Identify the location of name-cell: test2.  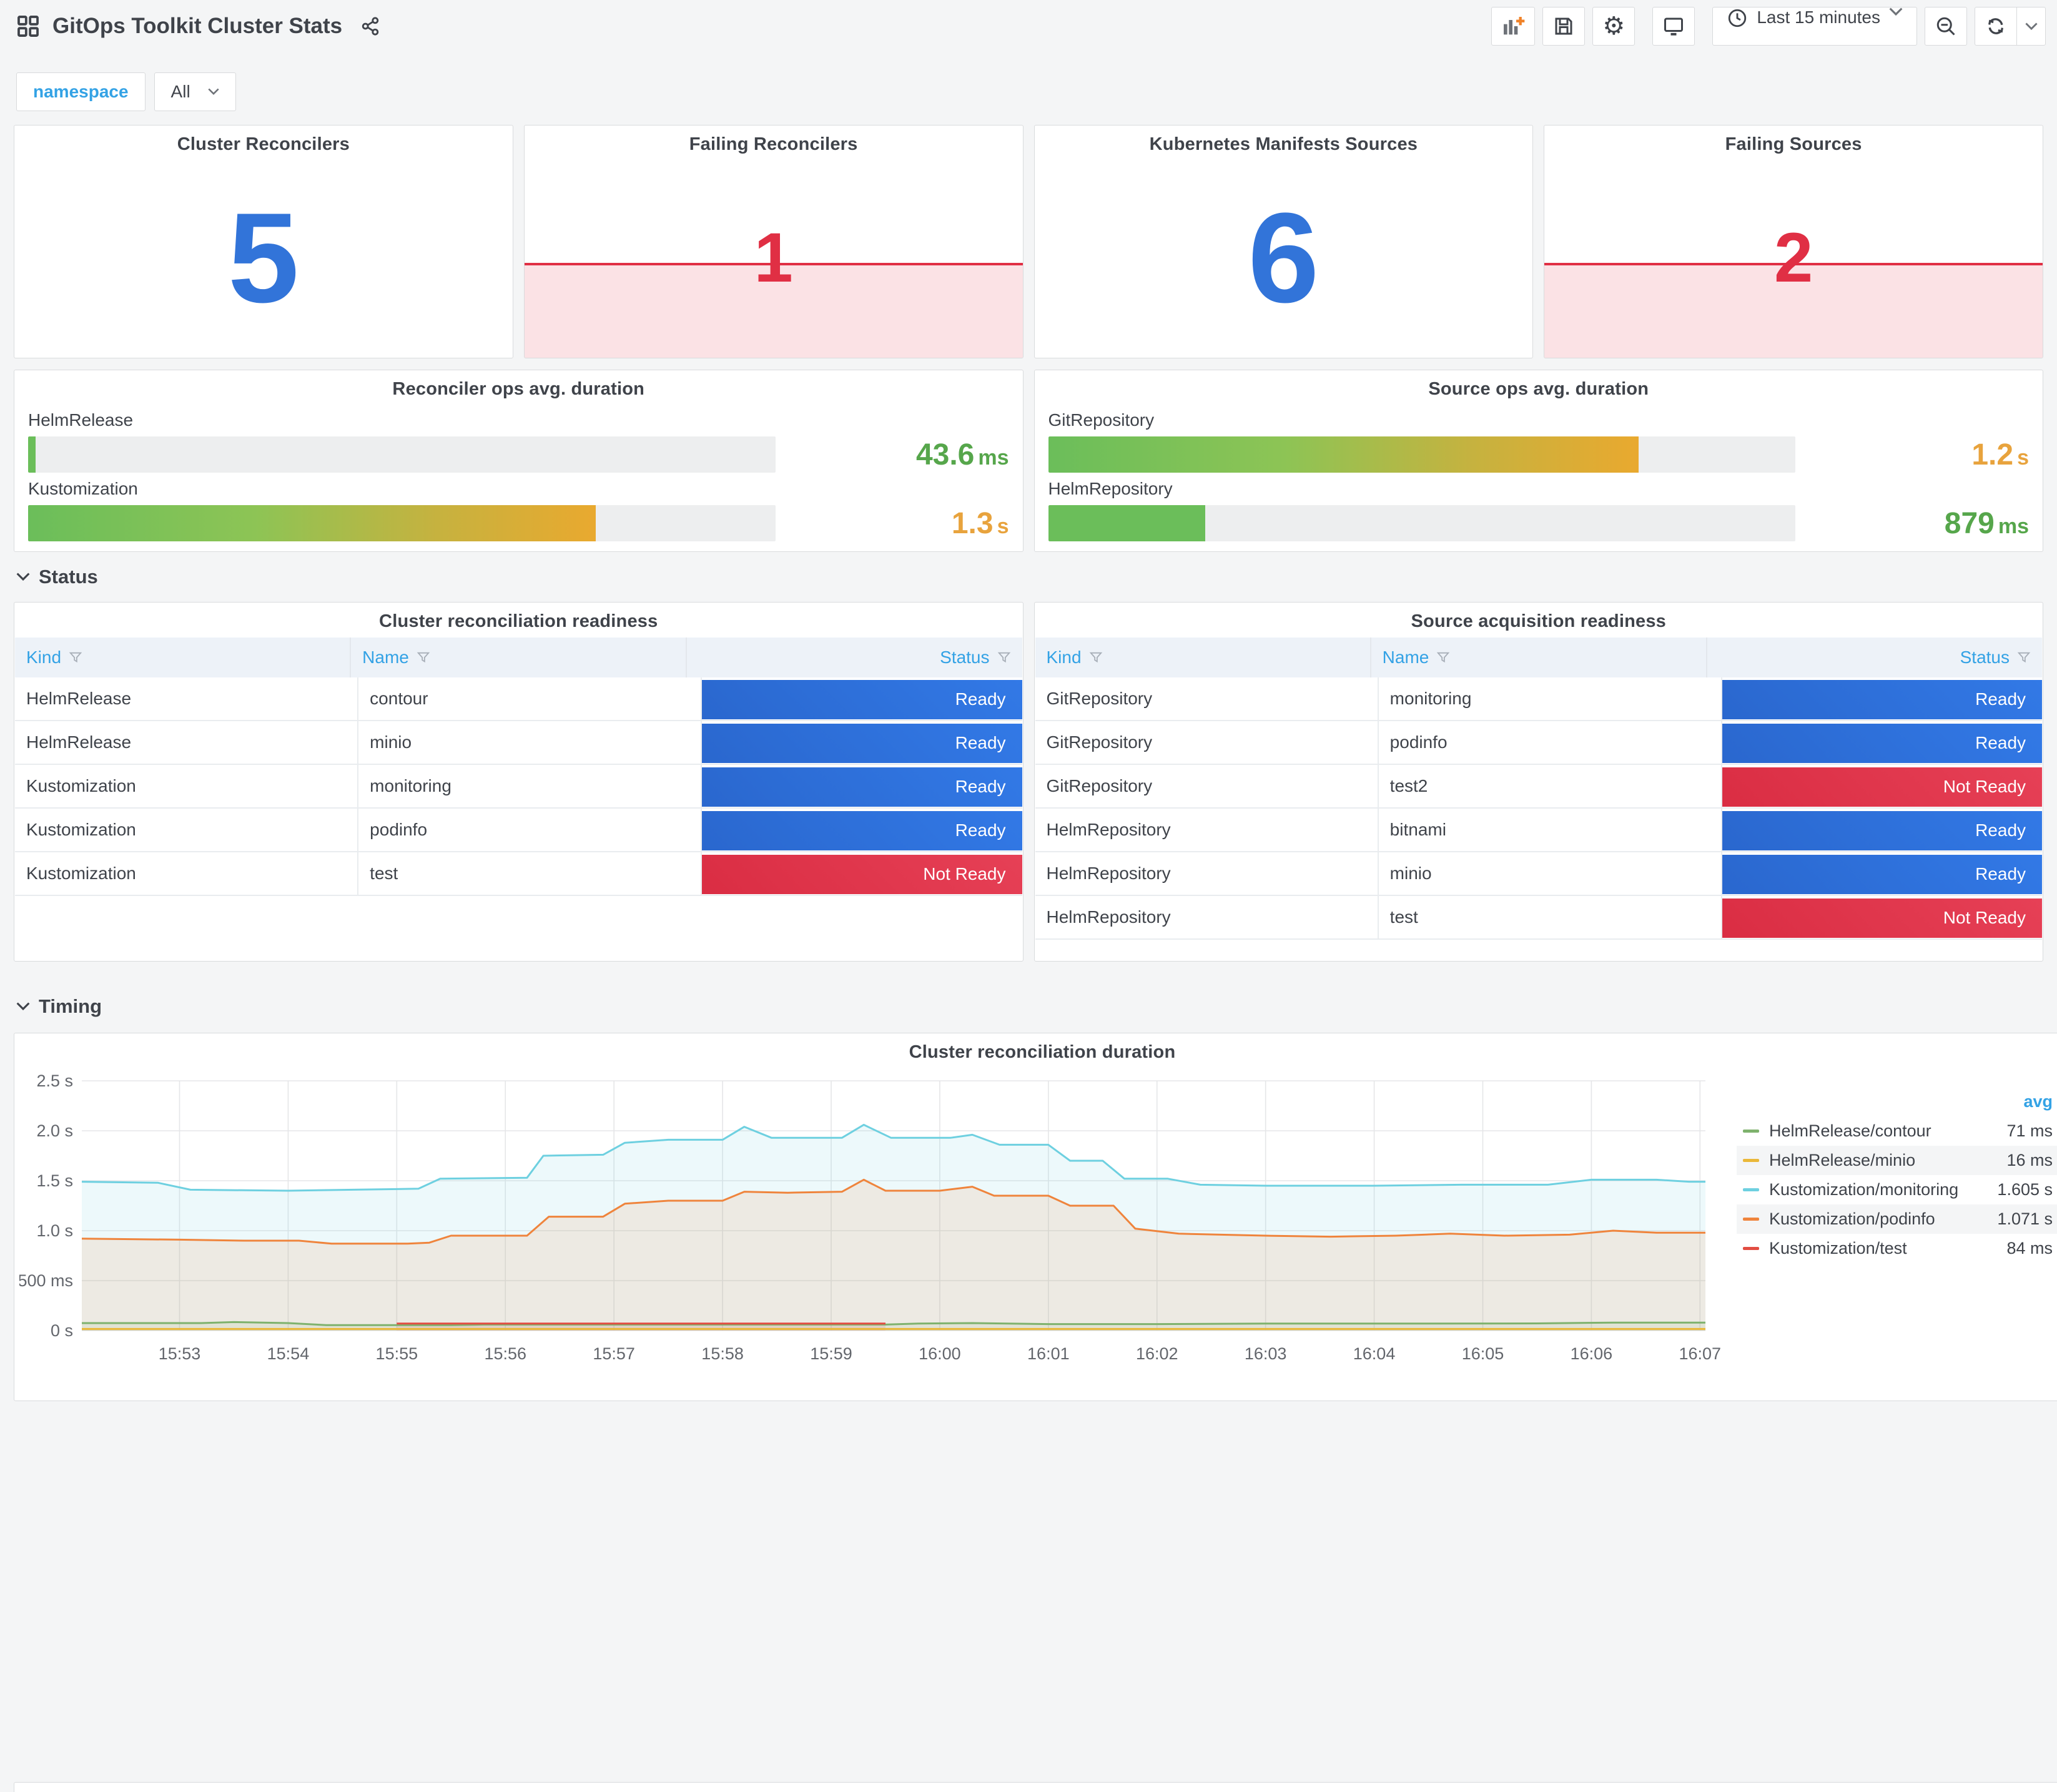
(1551, 786).